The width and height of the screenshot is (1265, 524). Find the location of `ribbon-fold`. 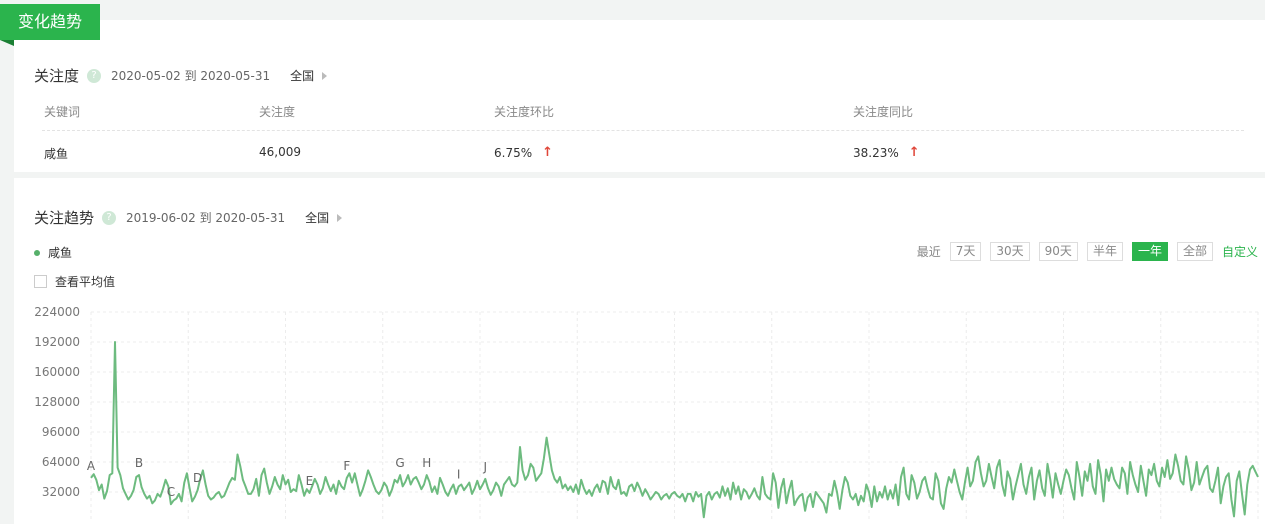

ribbon-fold is located at coordinates (7, 43).